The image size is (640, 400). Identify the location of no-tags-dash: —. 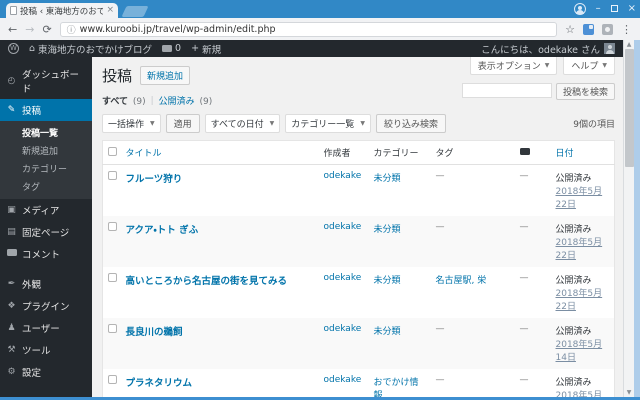
(440, 380).